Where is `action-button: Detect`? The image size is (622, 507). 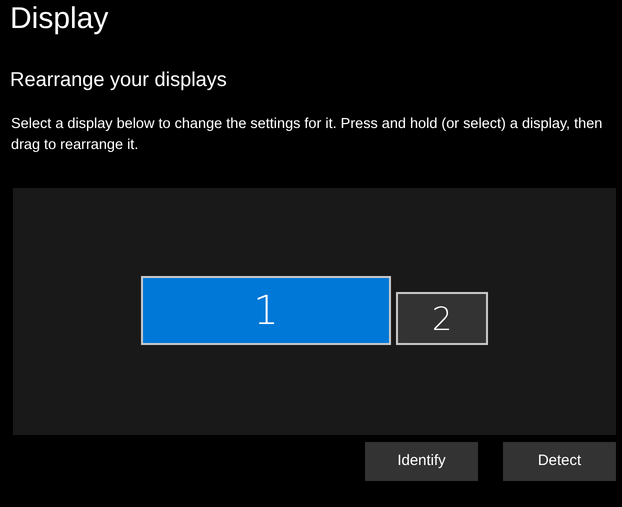
action-button: Detect is located at coordinates (559, 461).